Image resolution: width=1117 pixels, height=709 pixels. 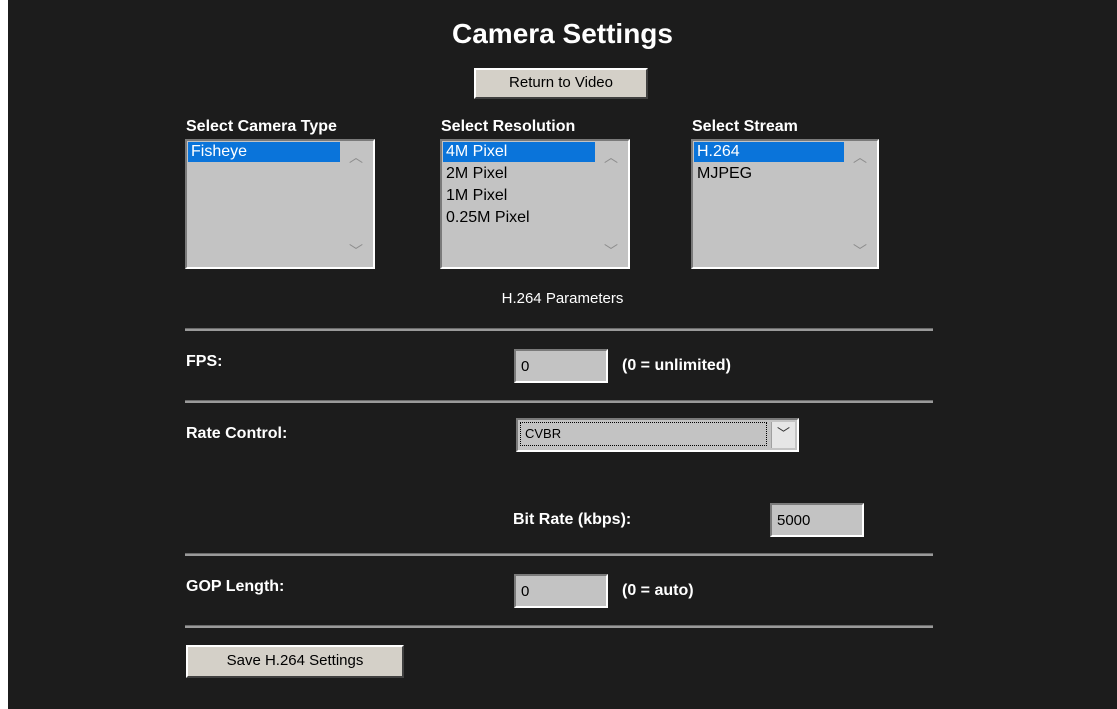 I want to click on section-title: H.264 Parameters, so click(x=562, y=298).